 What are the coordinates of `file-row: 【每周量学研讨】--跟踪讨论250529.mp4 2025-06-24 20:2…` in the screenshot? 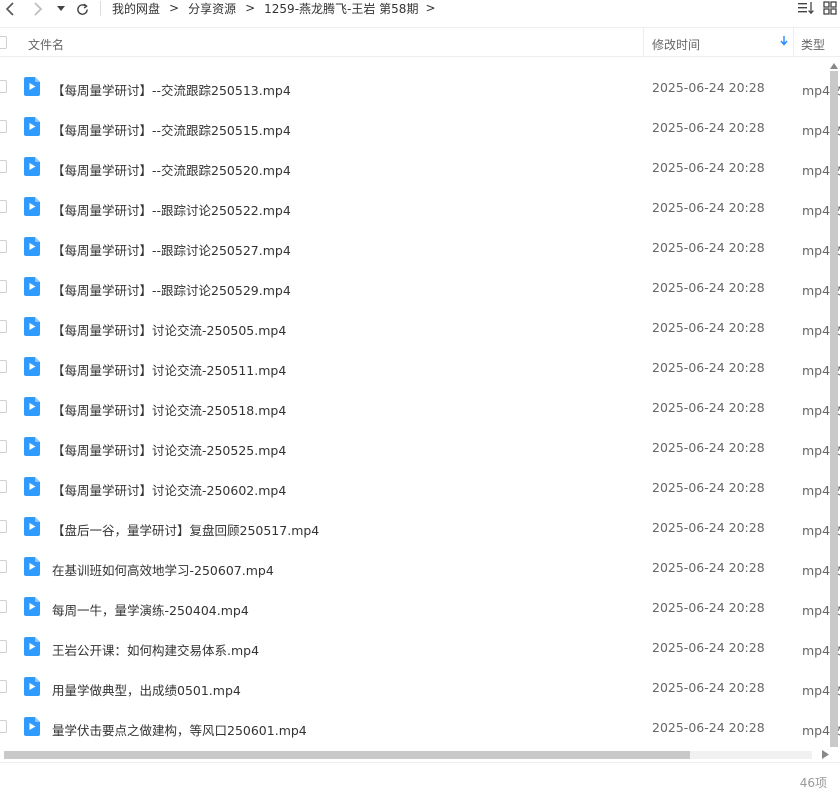 It's located at (420, 287).